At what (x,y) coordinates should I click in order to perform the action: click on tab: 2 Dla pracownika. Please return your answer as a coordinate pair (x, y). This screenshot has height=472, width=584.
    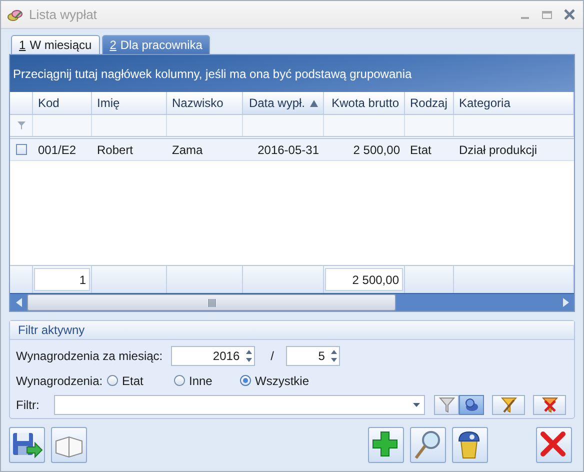
    Looking at the image, I should click on (156, 44).